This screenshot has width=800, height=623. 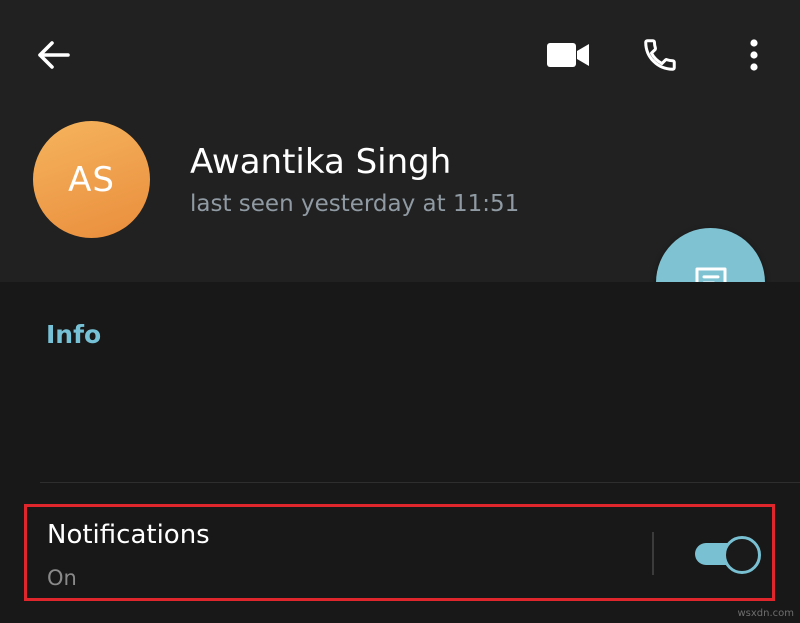 I want to click on back-button, so click(x=53, y=55).